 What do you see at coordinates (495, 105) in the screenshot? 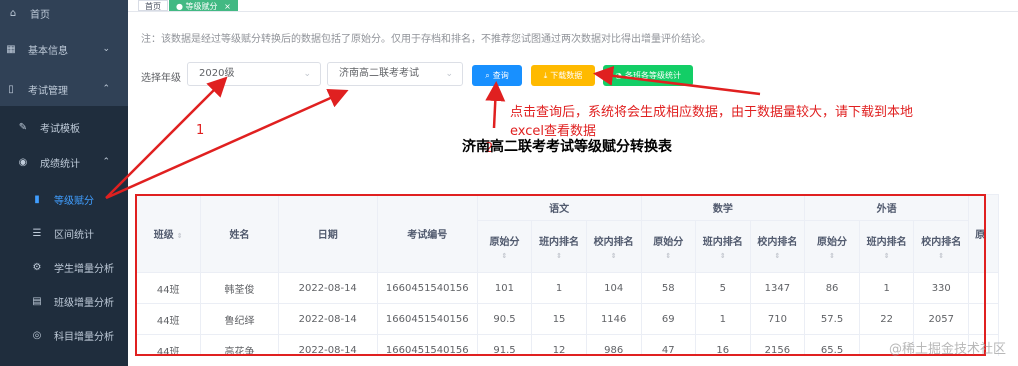
I see `arrow-to-query-button` at bounding box center [495, 105].